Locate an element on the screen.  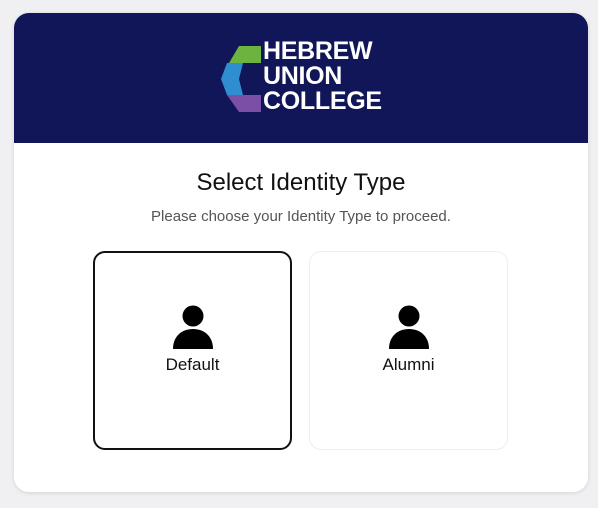
logo-line-union: UNION is located at coordinates (303, 76).